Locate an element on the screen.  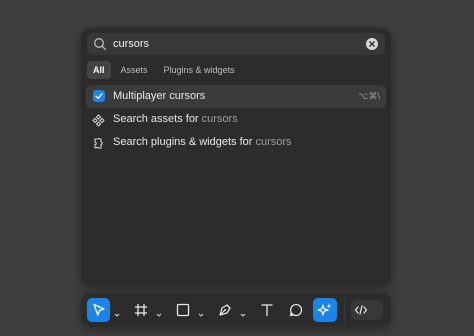
result-label: Multiplayer cursors is located at coordinates (159, 96).